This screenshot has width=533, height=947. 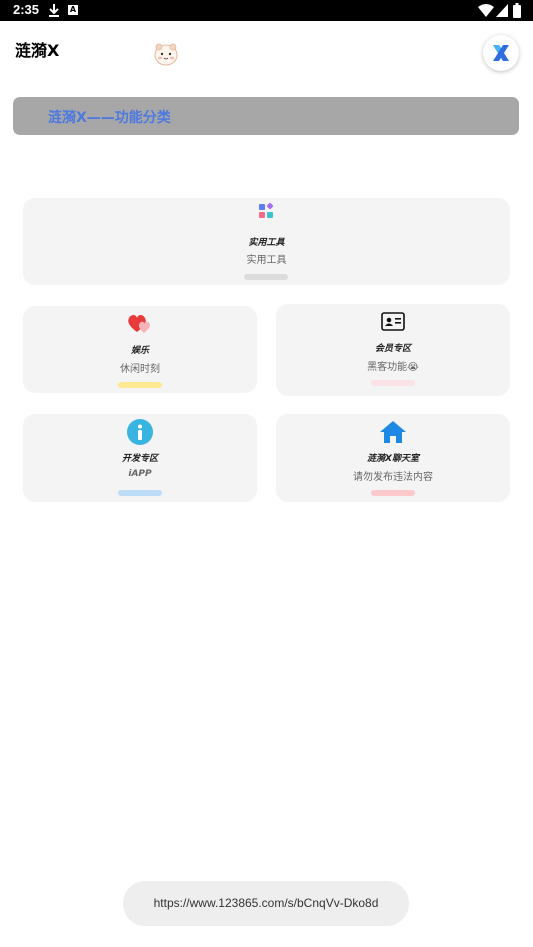 What do you see at coordinates (37, 50) in the screenshot?
I see `app-title: 涟漪X` at bounding box center [37, 50].